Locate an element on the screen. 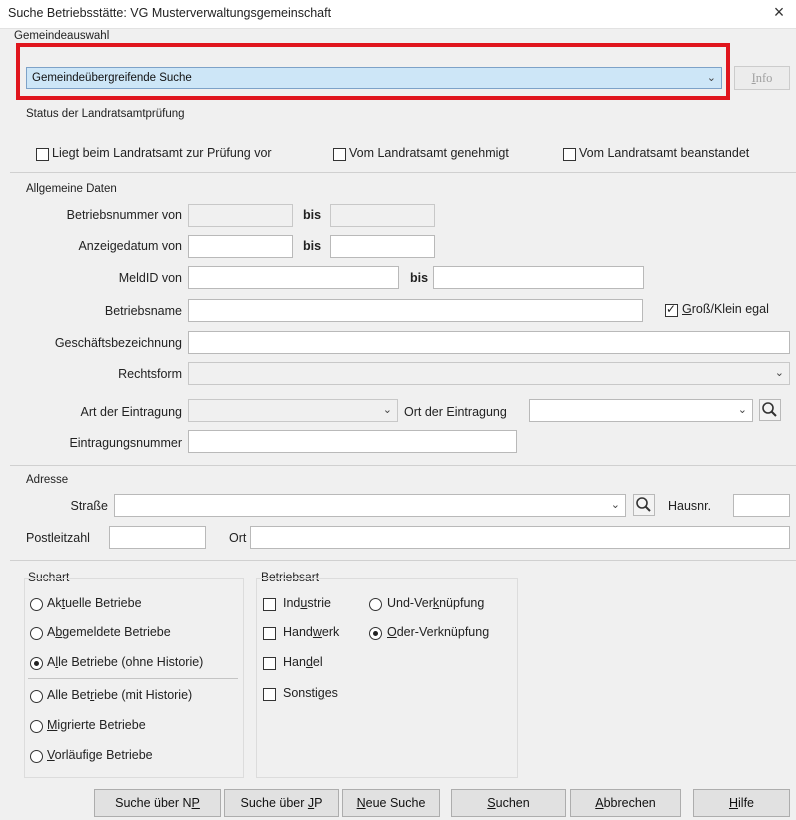 The width and height of the screenshot is (796, 820). betriebsart-checkbox-handwerk is located at coordinates (269, 633).